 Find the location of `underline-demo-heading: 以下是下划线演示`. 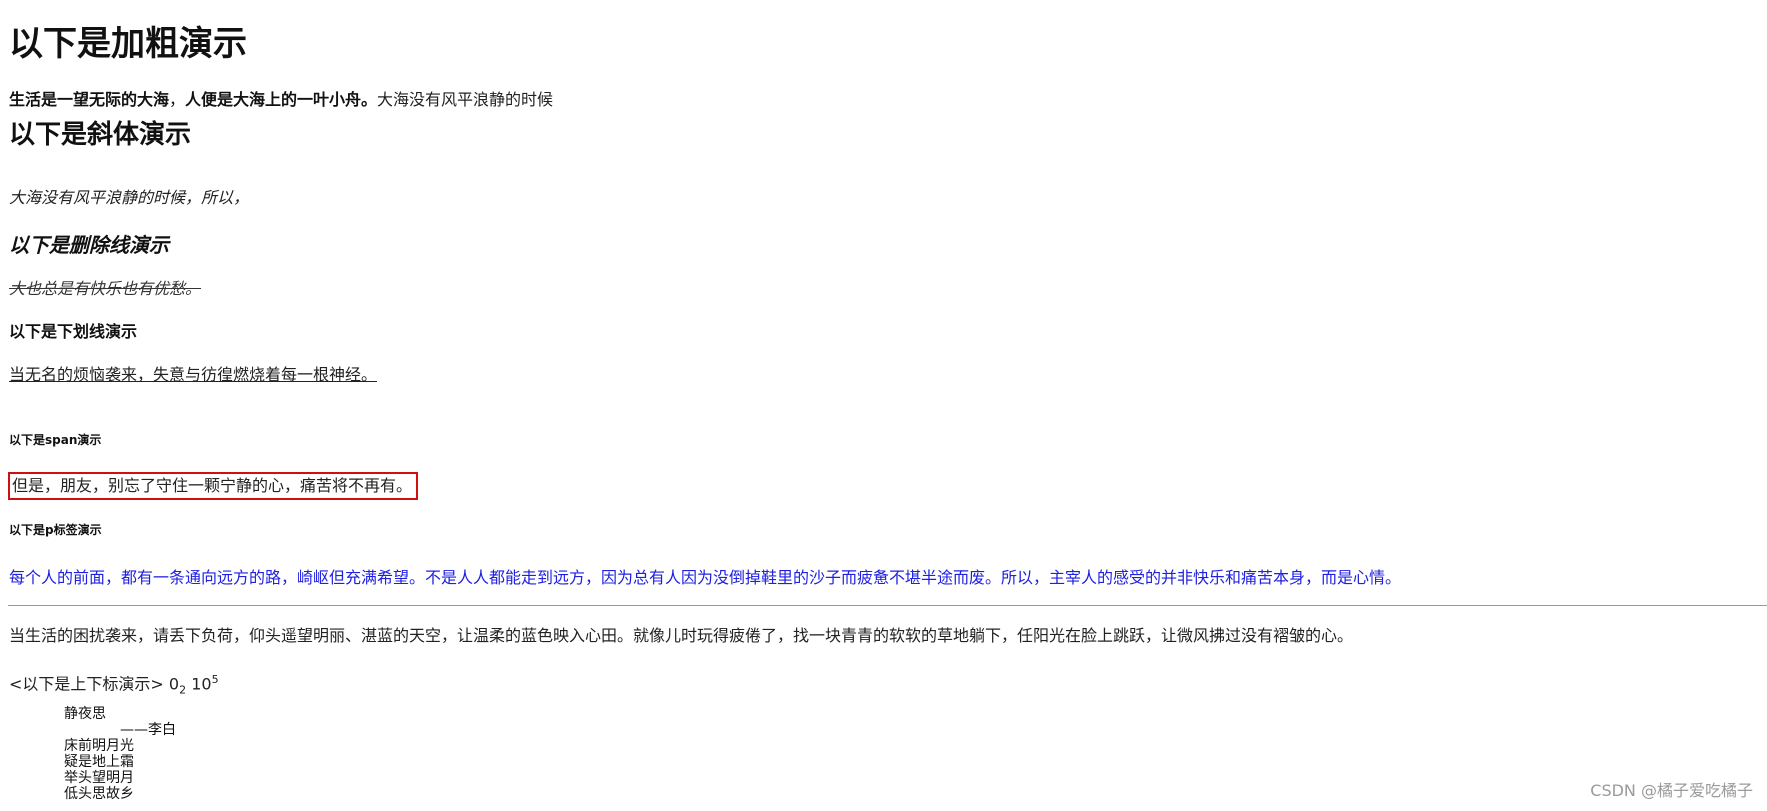

underline-demo-heading: 以下是下划线演示 is located at coordinates (73, 331).